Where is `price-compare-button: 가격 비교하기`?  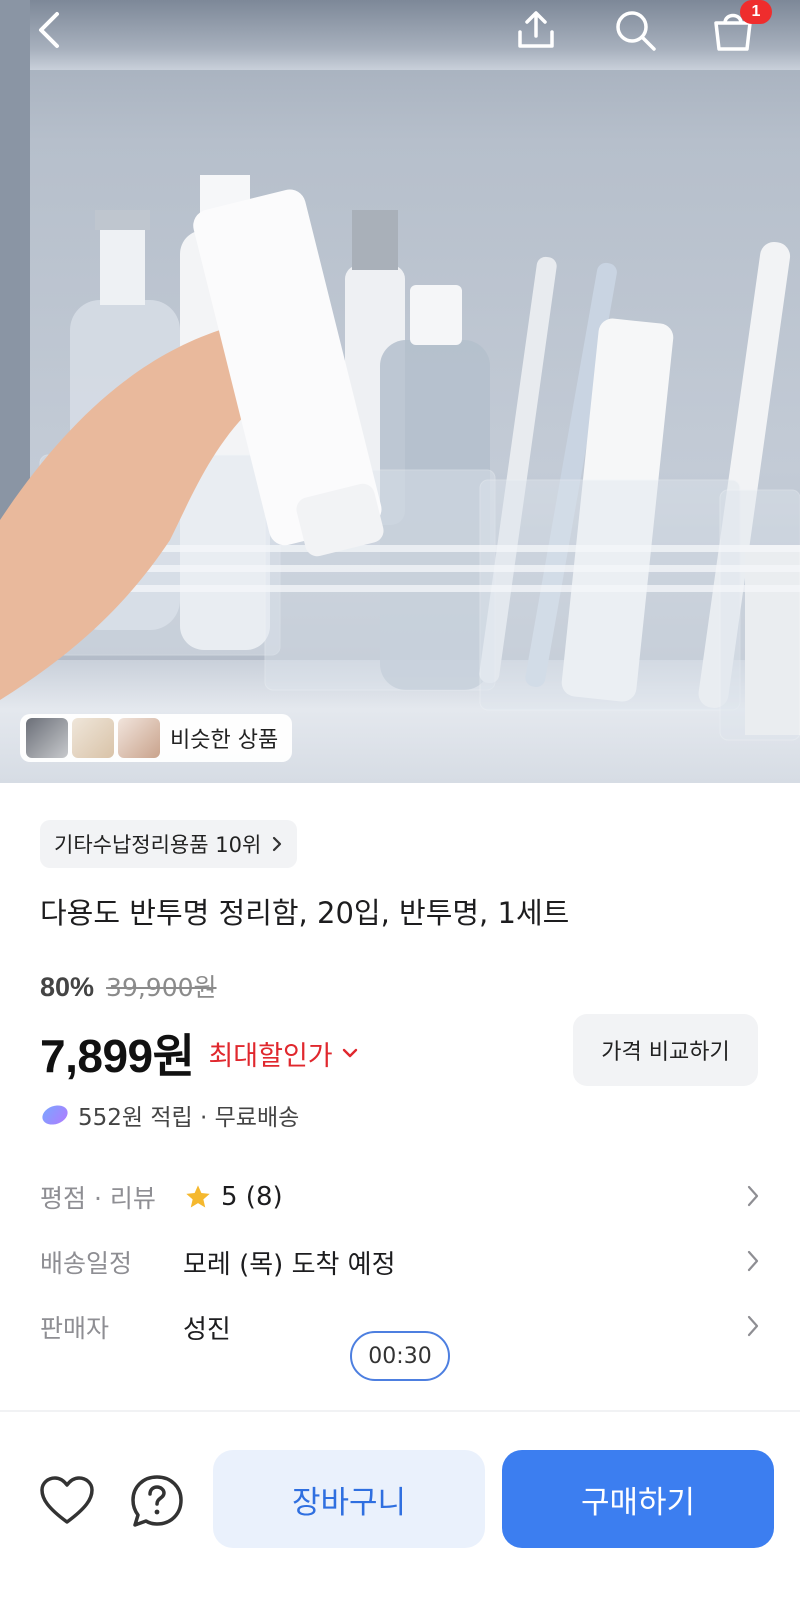 price-compare-button: 가격 비교하기 is located at coordinates (665, 1050).